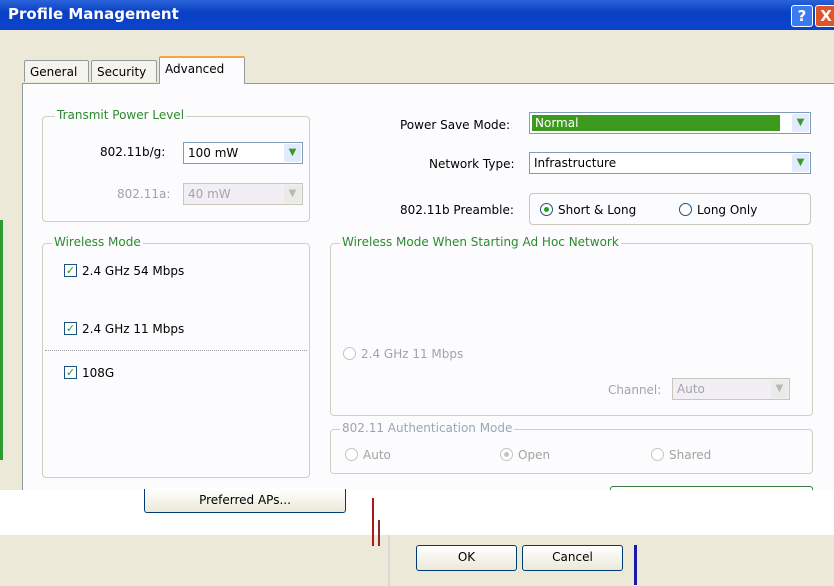  Describe the element at coordinates (202, 70) in the screenshot. I see `tab-advanced: Advanced` at that location.